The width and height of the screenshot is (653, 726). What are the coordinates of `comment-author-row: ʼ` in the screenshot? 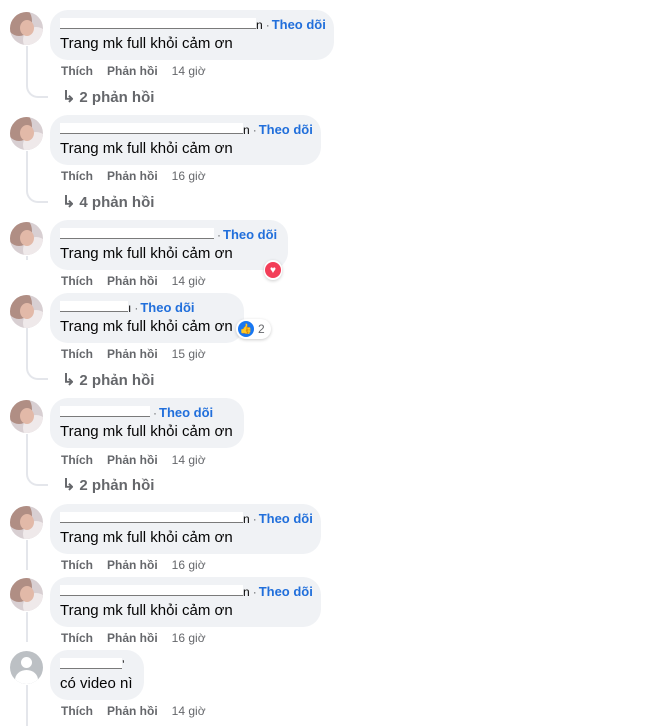 It's located at (92, 665).